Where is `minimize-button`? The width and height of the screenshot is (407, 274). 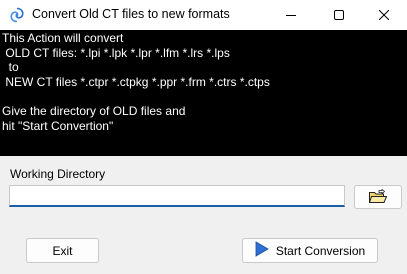 minimize-button is located at coordinates (291, 15).